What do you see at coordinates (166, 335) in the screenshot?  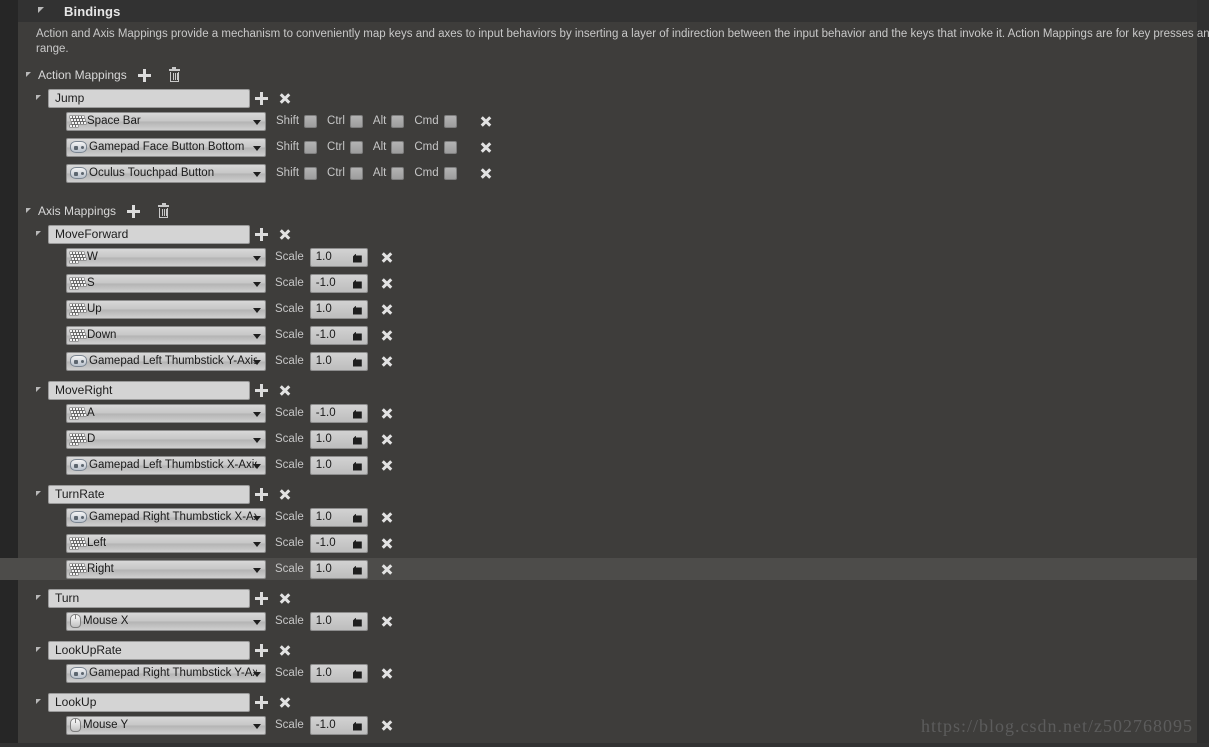 I see `key-selector-dropdown: Down` at bounding box center [166, 335].